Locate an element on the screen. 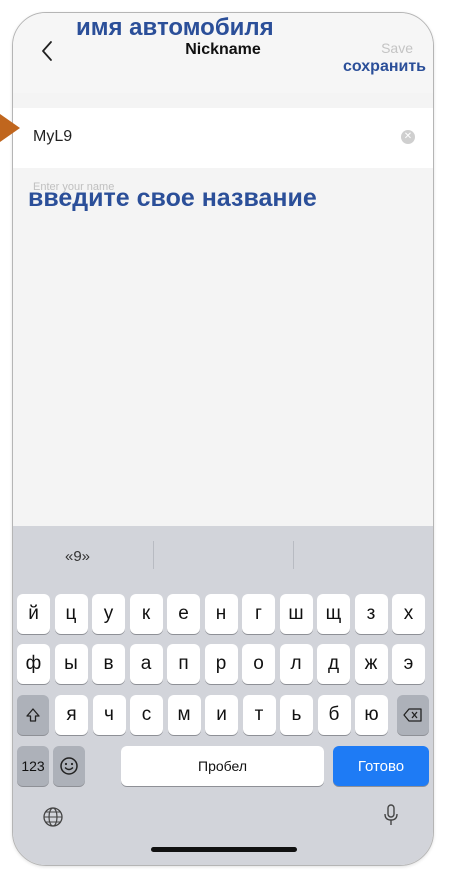 The image size is (462, 871). key-м: м is located at coordinates (184, 715).